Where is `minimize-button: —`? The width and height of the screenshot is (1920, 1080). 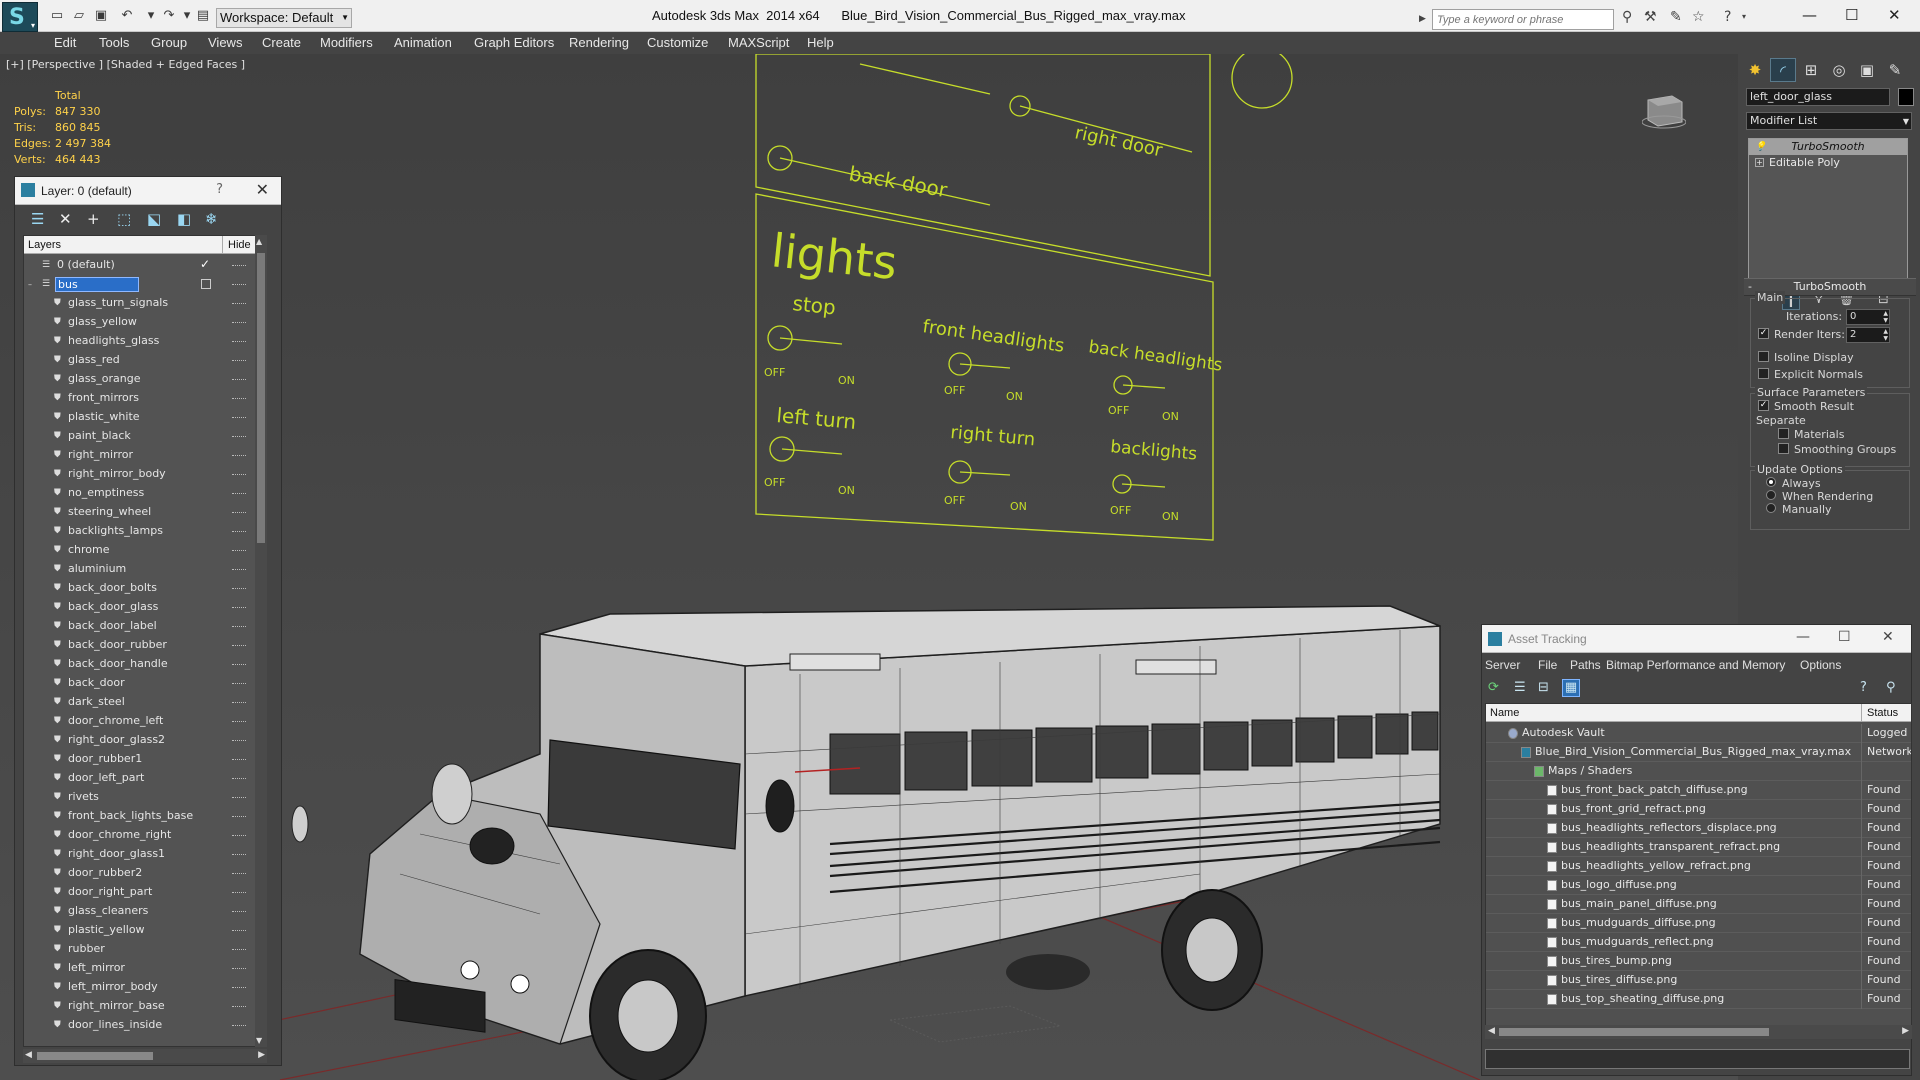
minimize-button: — is located at coordinates (1809, 15).